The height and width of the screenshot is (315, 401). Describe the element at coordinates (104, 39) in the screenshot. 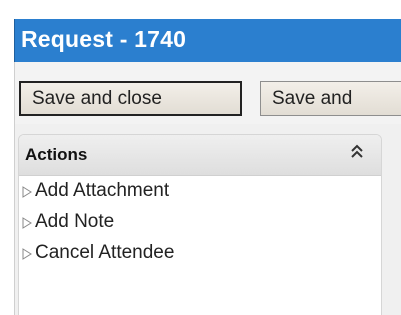

I see `page-title: Request - 1740` at that location.